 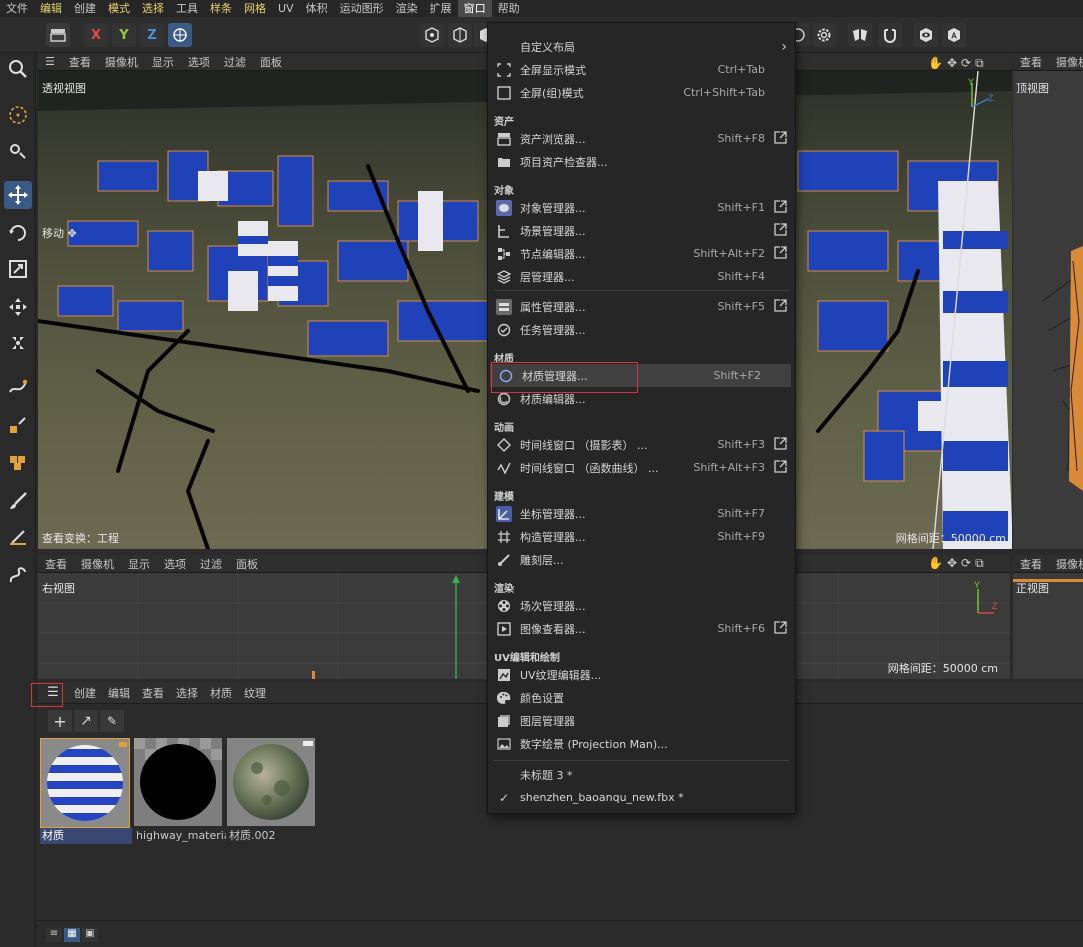 What do you see at coordinates (85, 8) in the screenshot?
I see `menu-create: 创建` at bounding box center [85, 8].